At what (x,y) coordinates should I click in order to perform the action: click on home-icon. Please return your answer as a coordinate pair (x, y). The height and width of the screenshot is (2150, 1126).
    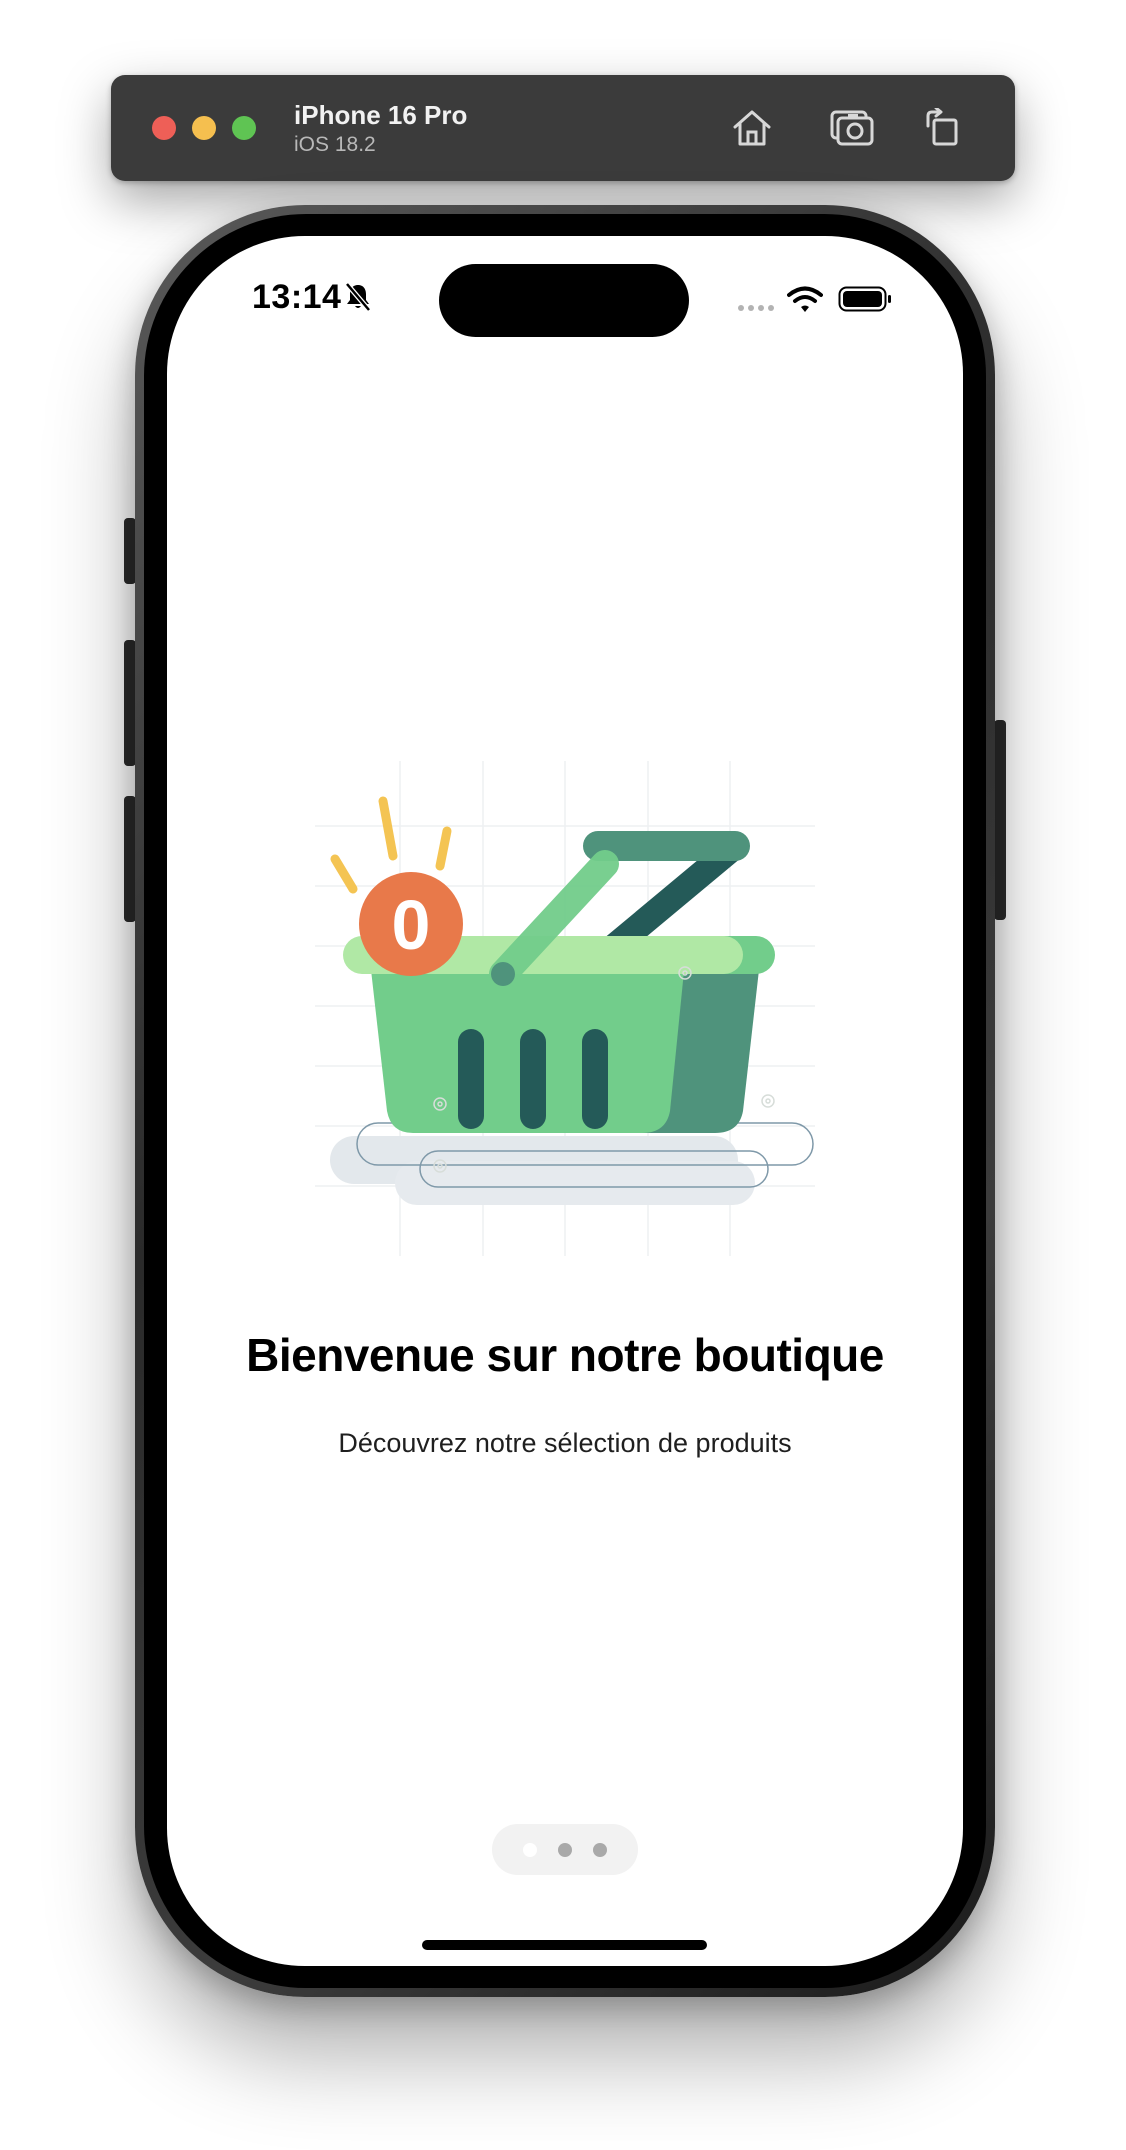
    Looking at the image, I should click on (752, 128).